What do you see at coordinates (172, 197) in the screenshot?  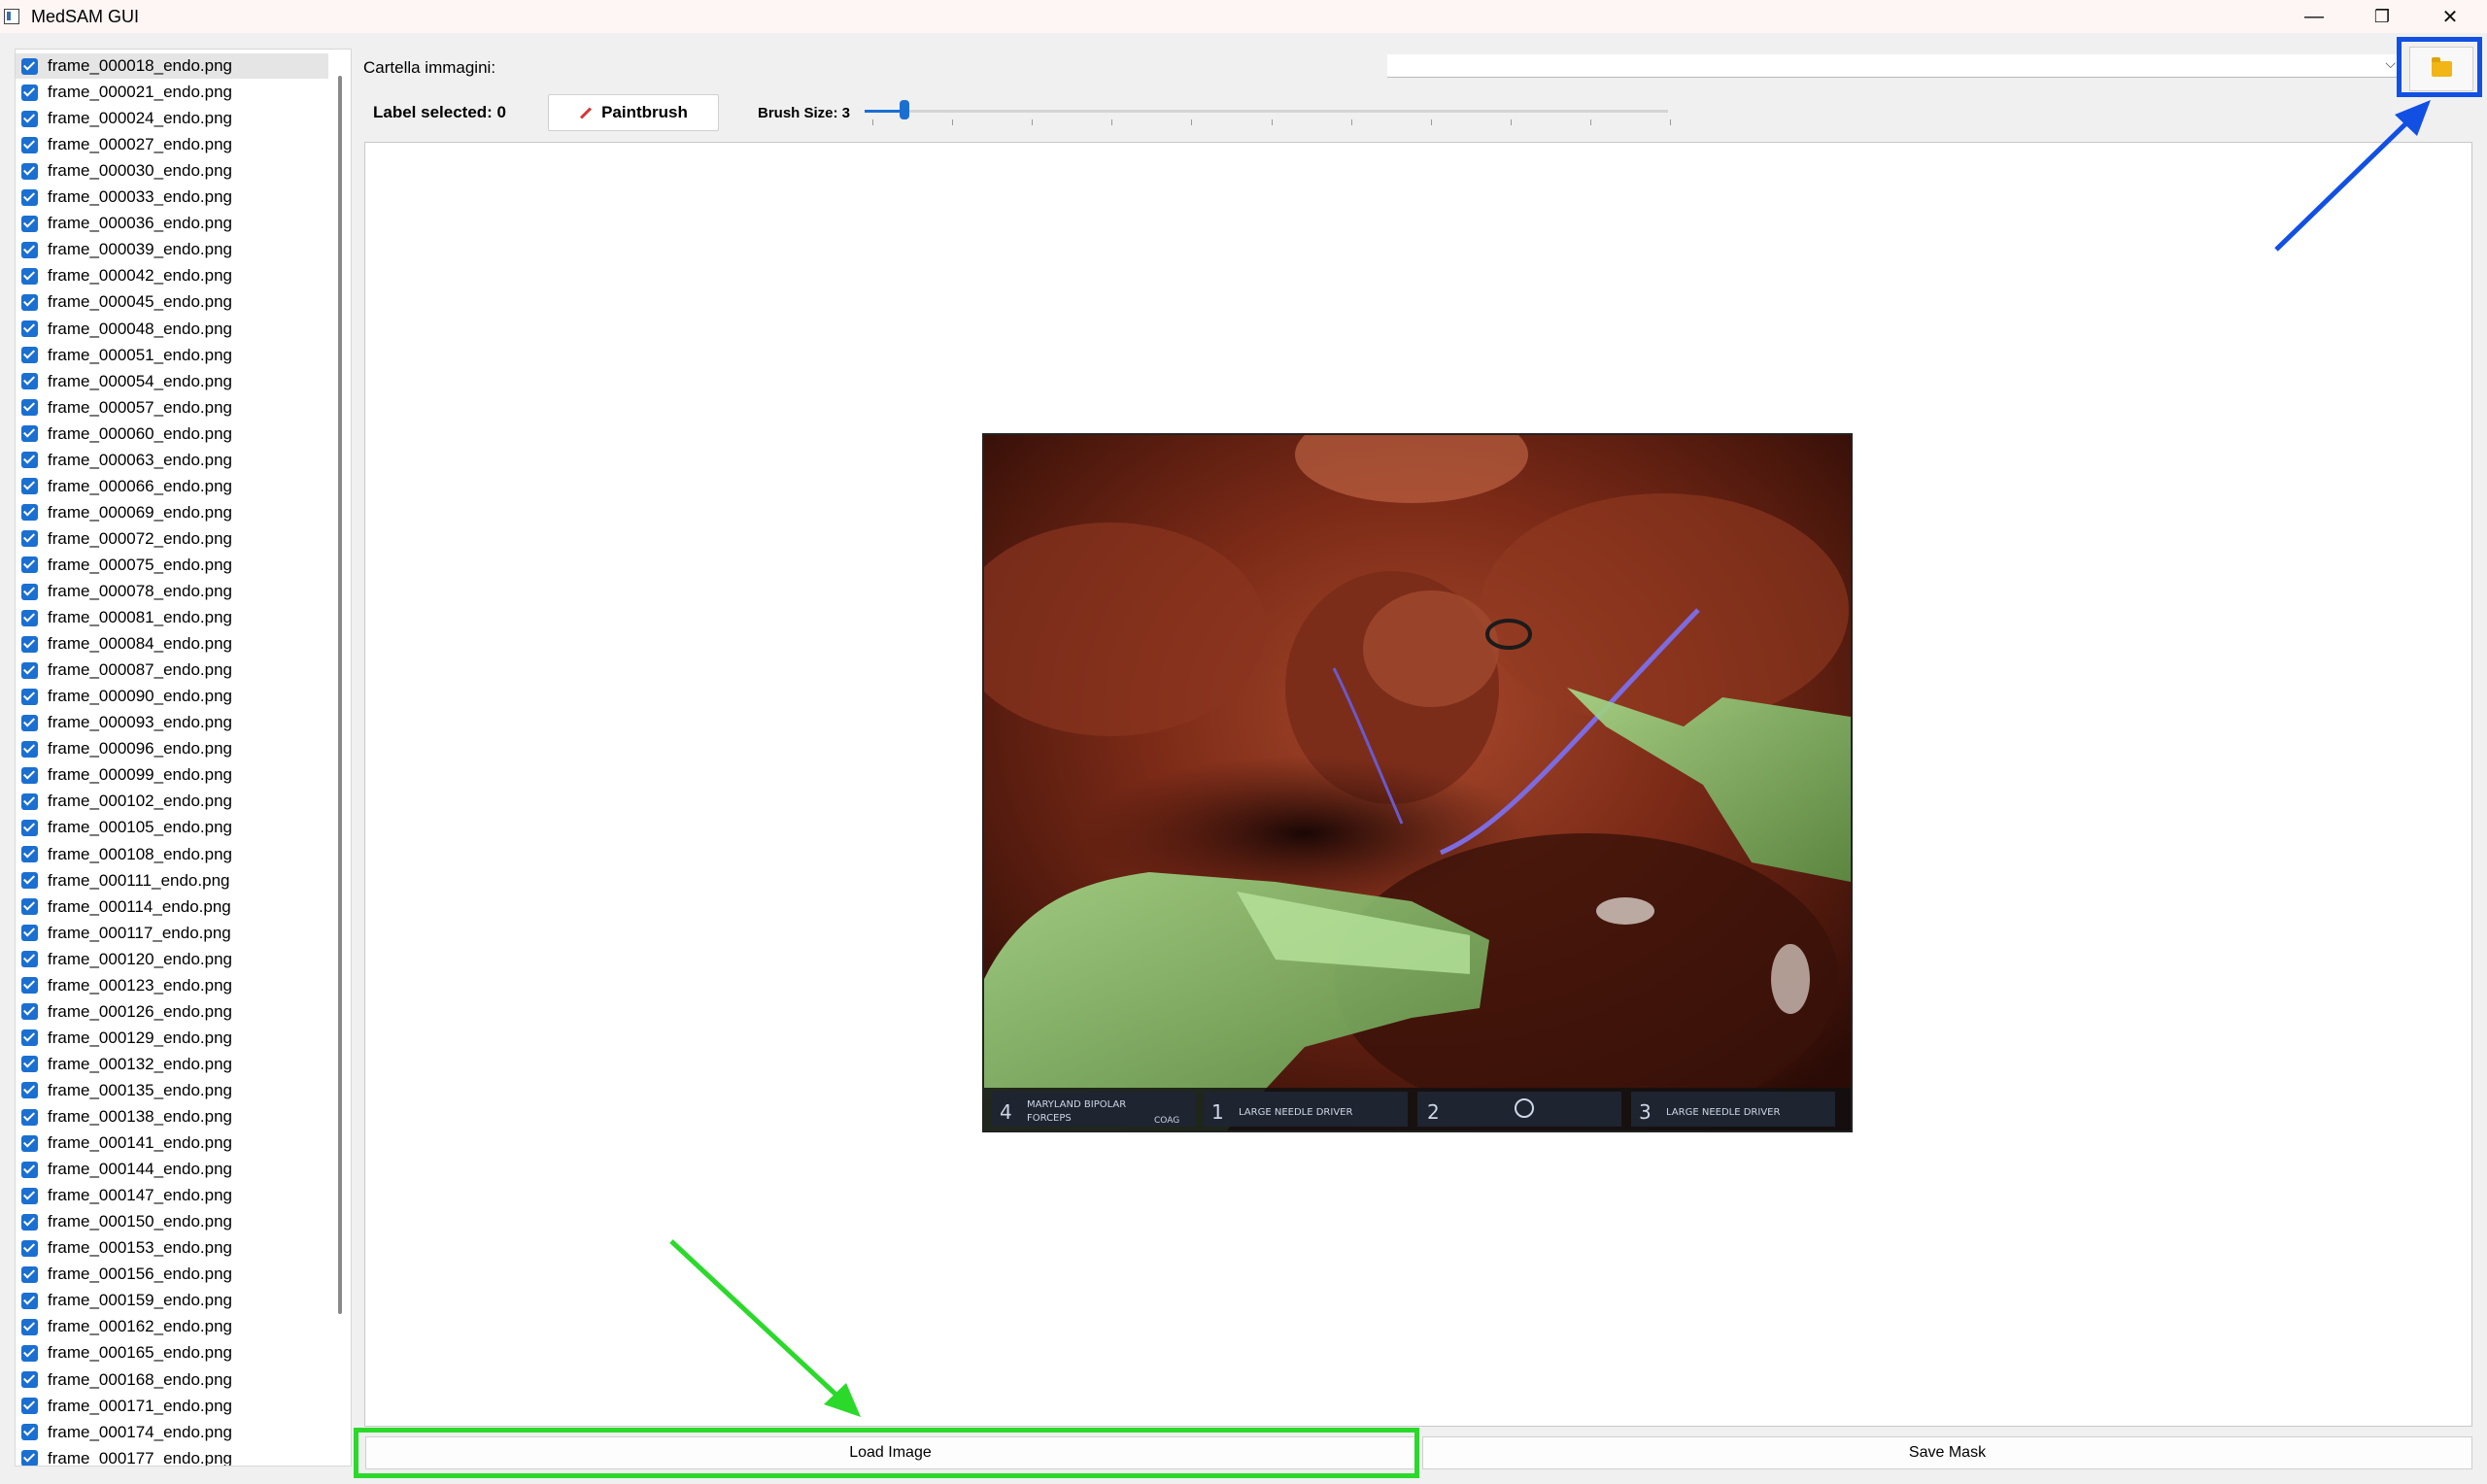 I see `file-list-item: frame_000033_endo.png` at bounding box center [172, 197].